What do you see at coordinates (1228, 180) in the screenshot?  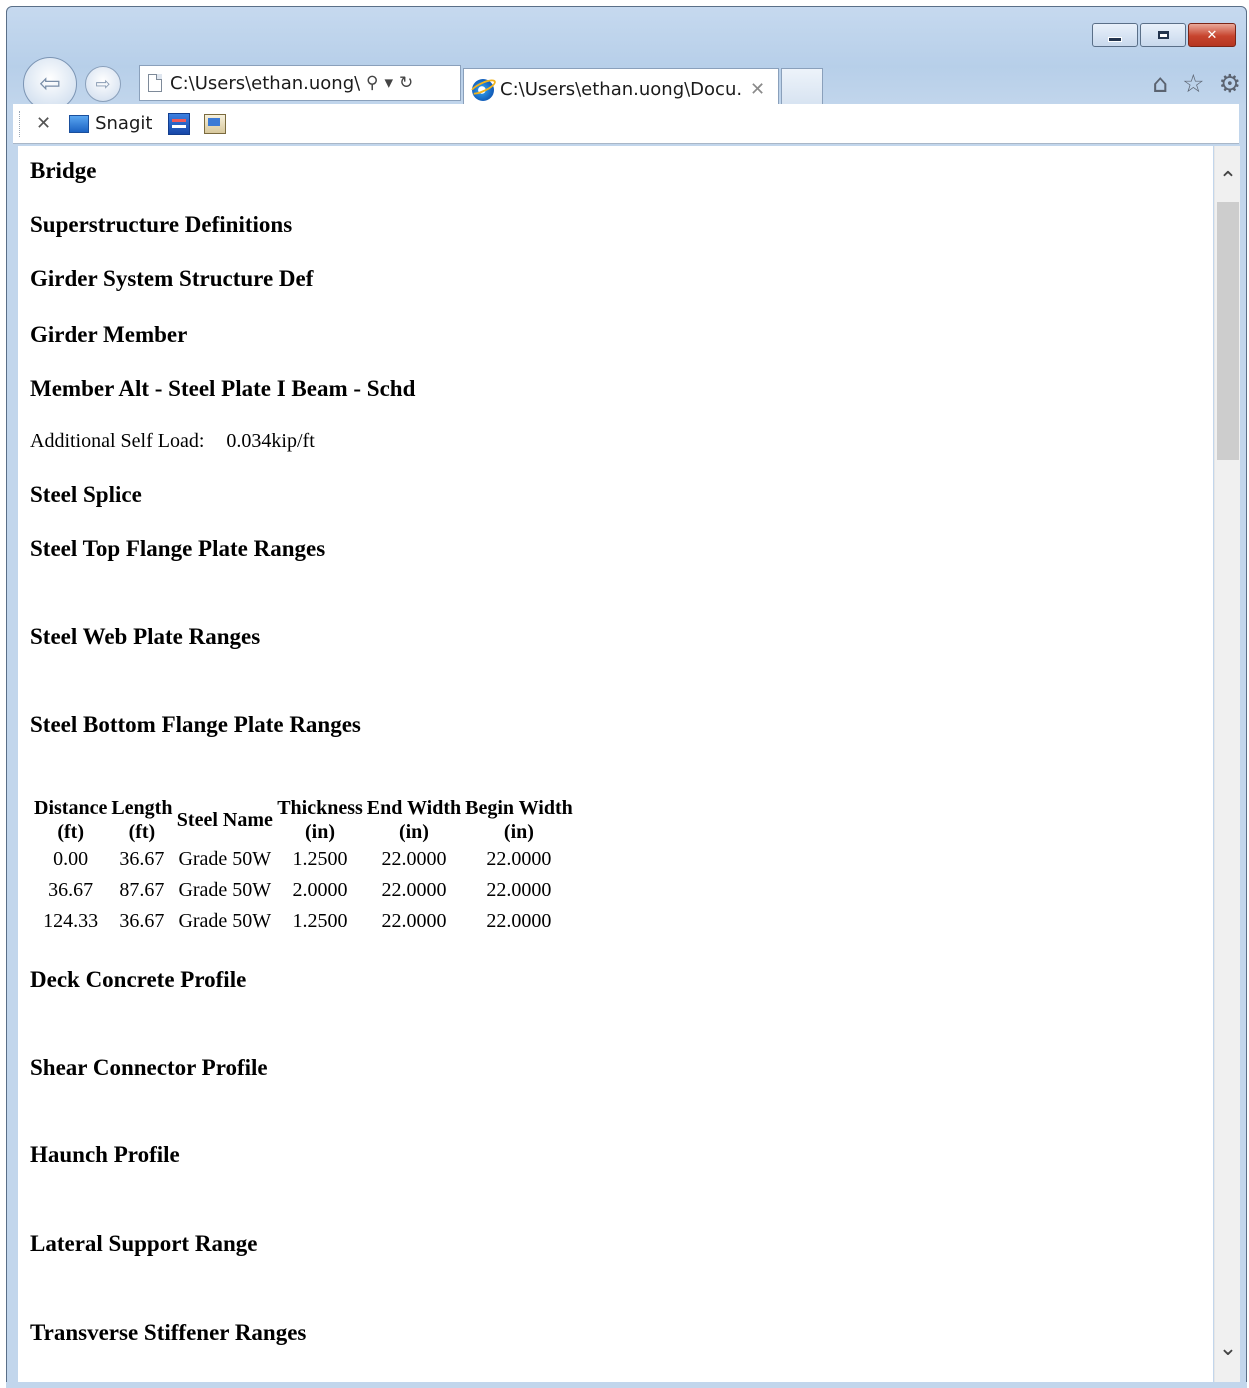 I see `scroll-up-icon: ⌃` at bounding box center [1228, 180].